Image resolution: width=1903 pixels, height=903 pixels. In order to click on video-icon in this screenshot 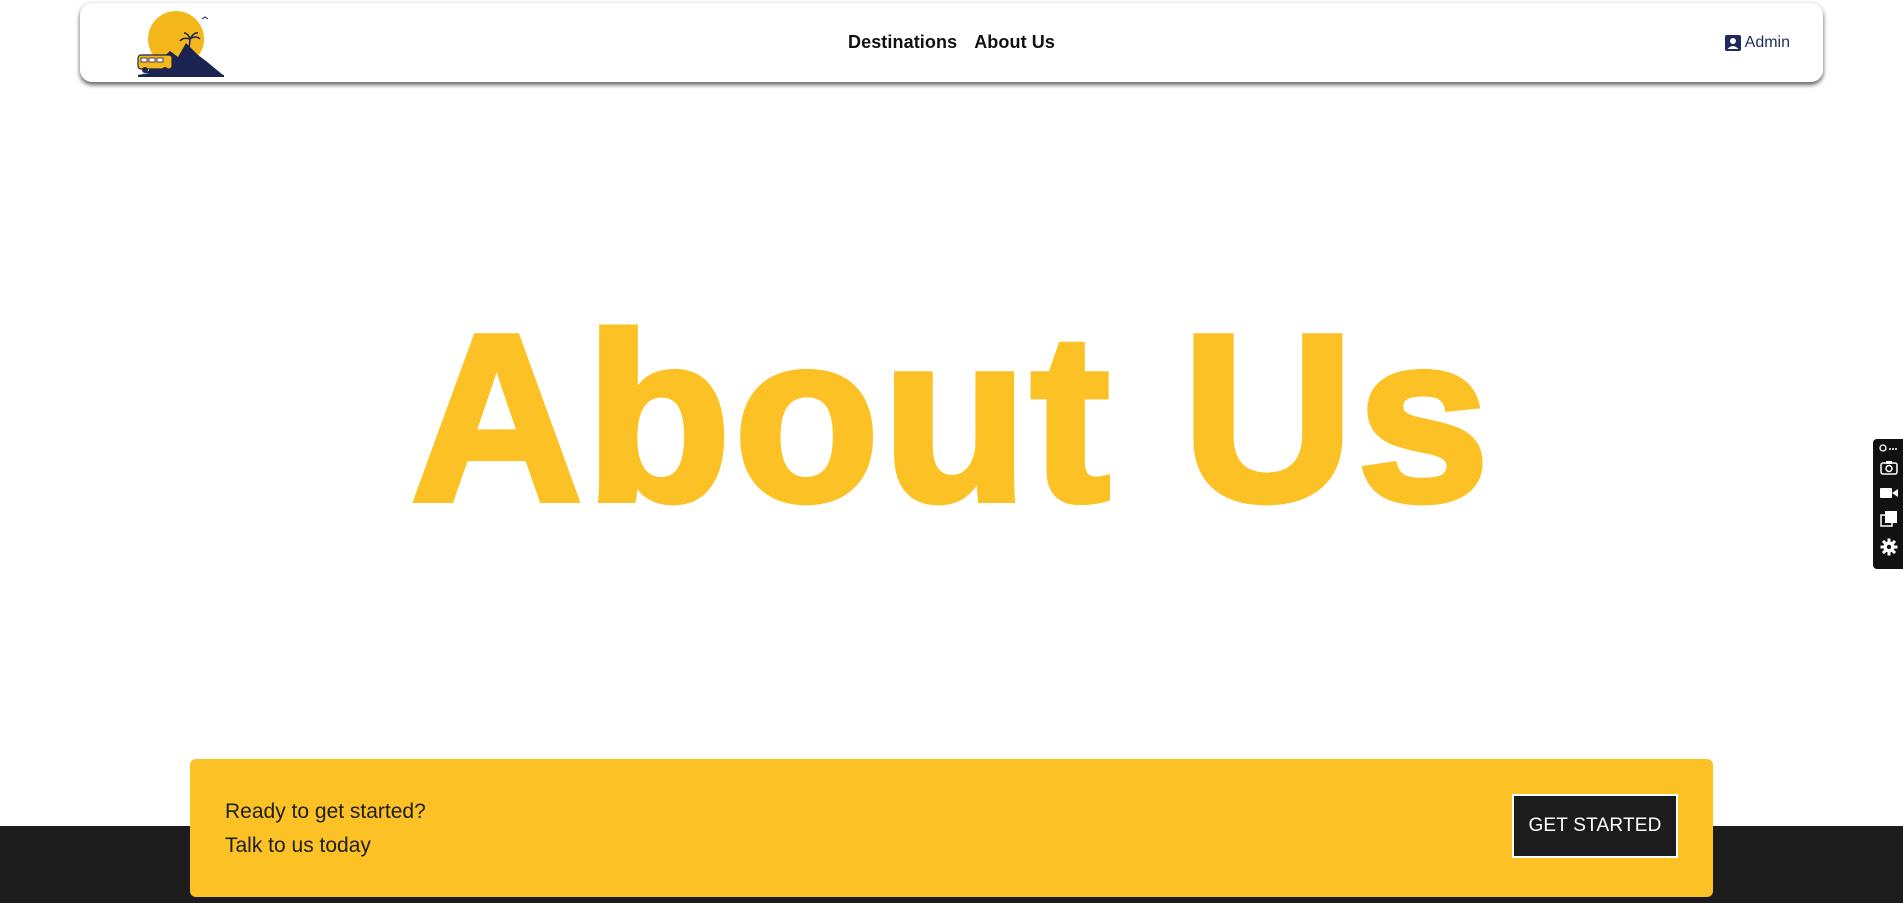, I will do `click(1889, 493)`.